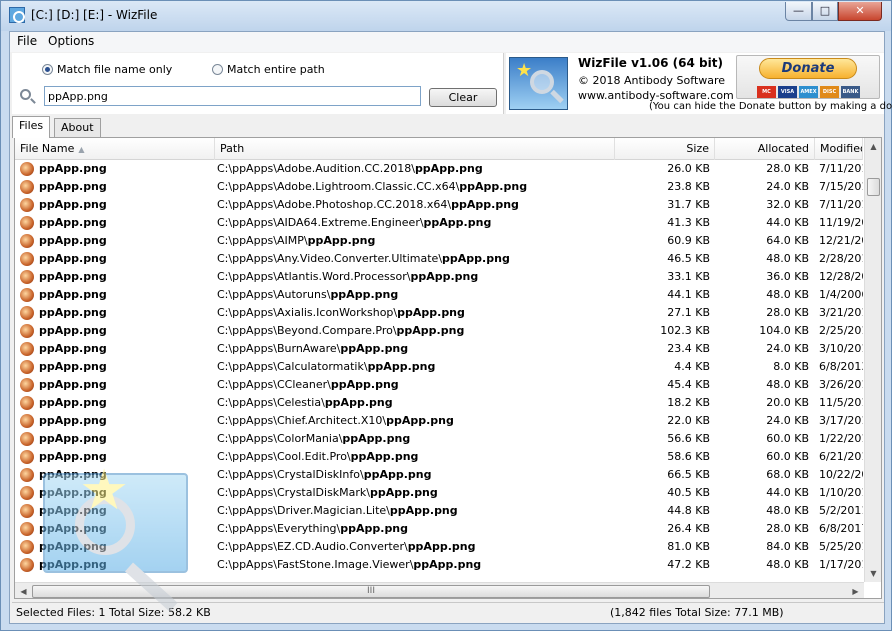  I want to click on scroll-up-icon: ▲, so click(873, 146).